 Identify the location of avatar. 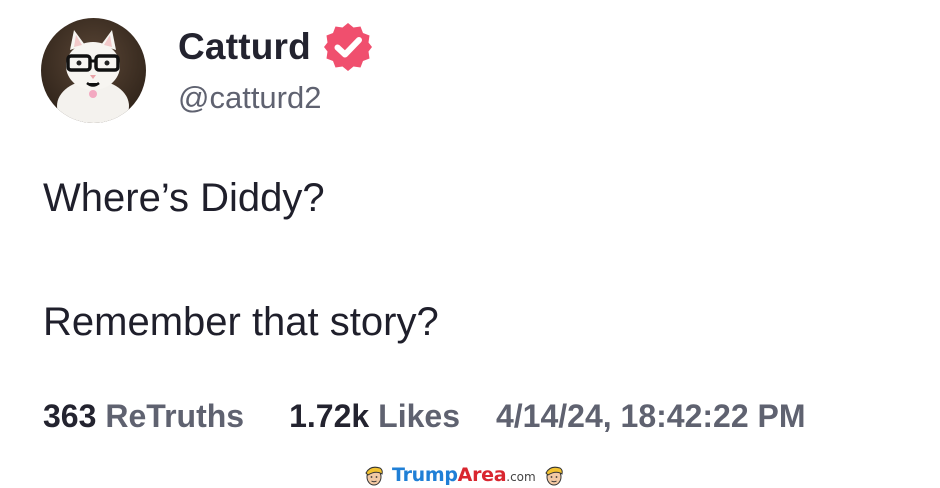
(93, 70).